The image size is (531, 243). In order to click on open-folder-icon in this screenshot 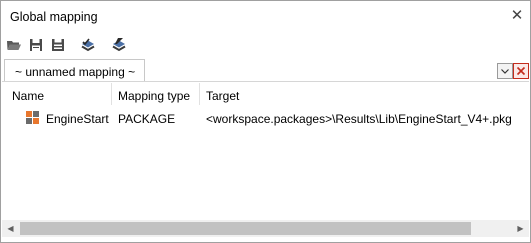, I will do `click(14, 45)`.